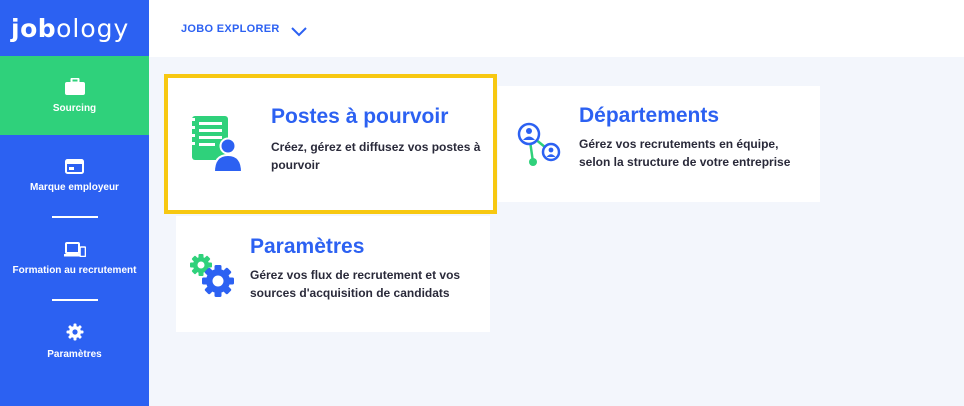 This screenshot has height=406, width=964. Describe the element at coordinates (74, 341) in the screenshot. I see `sidebar-item-parametres: Paramètres` at that location.